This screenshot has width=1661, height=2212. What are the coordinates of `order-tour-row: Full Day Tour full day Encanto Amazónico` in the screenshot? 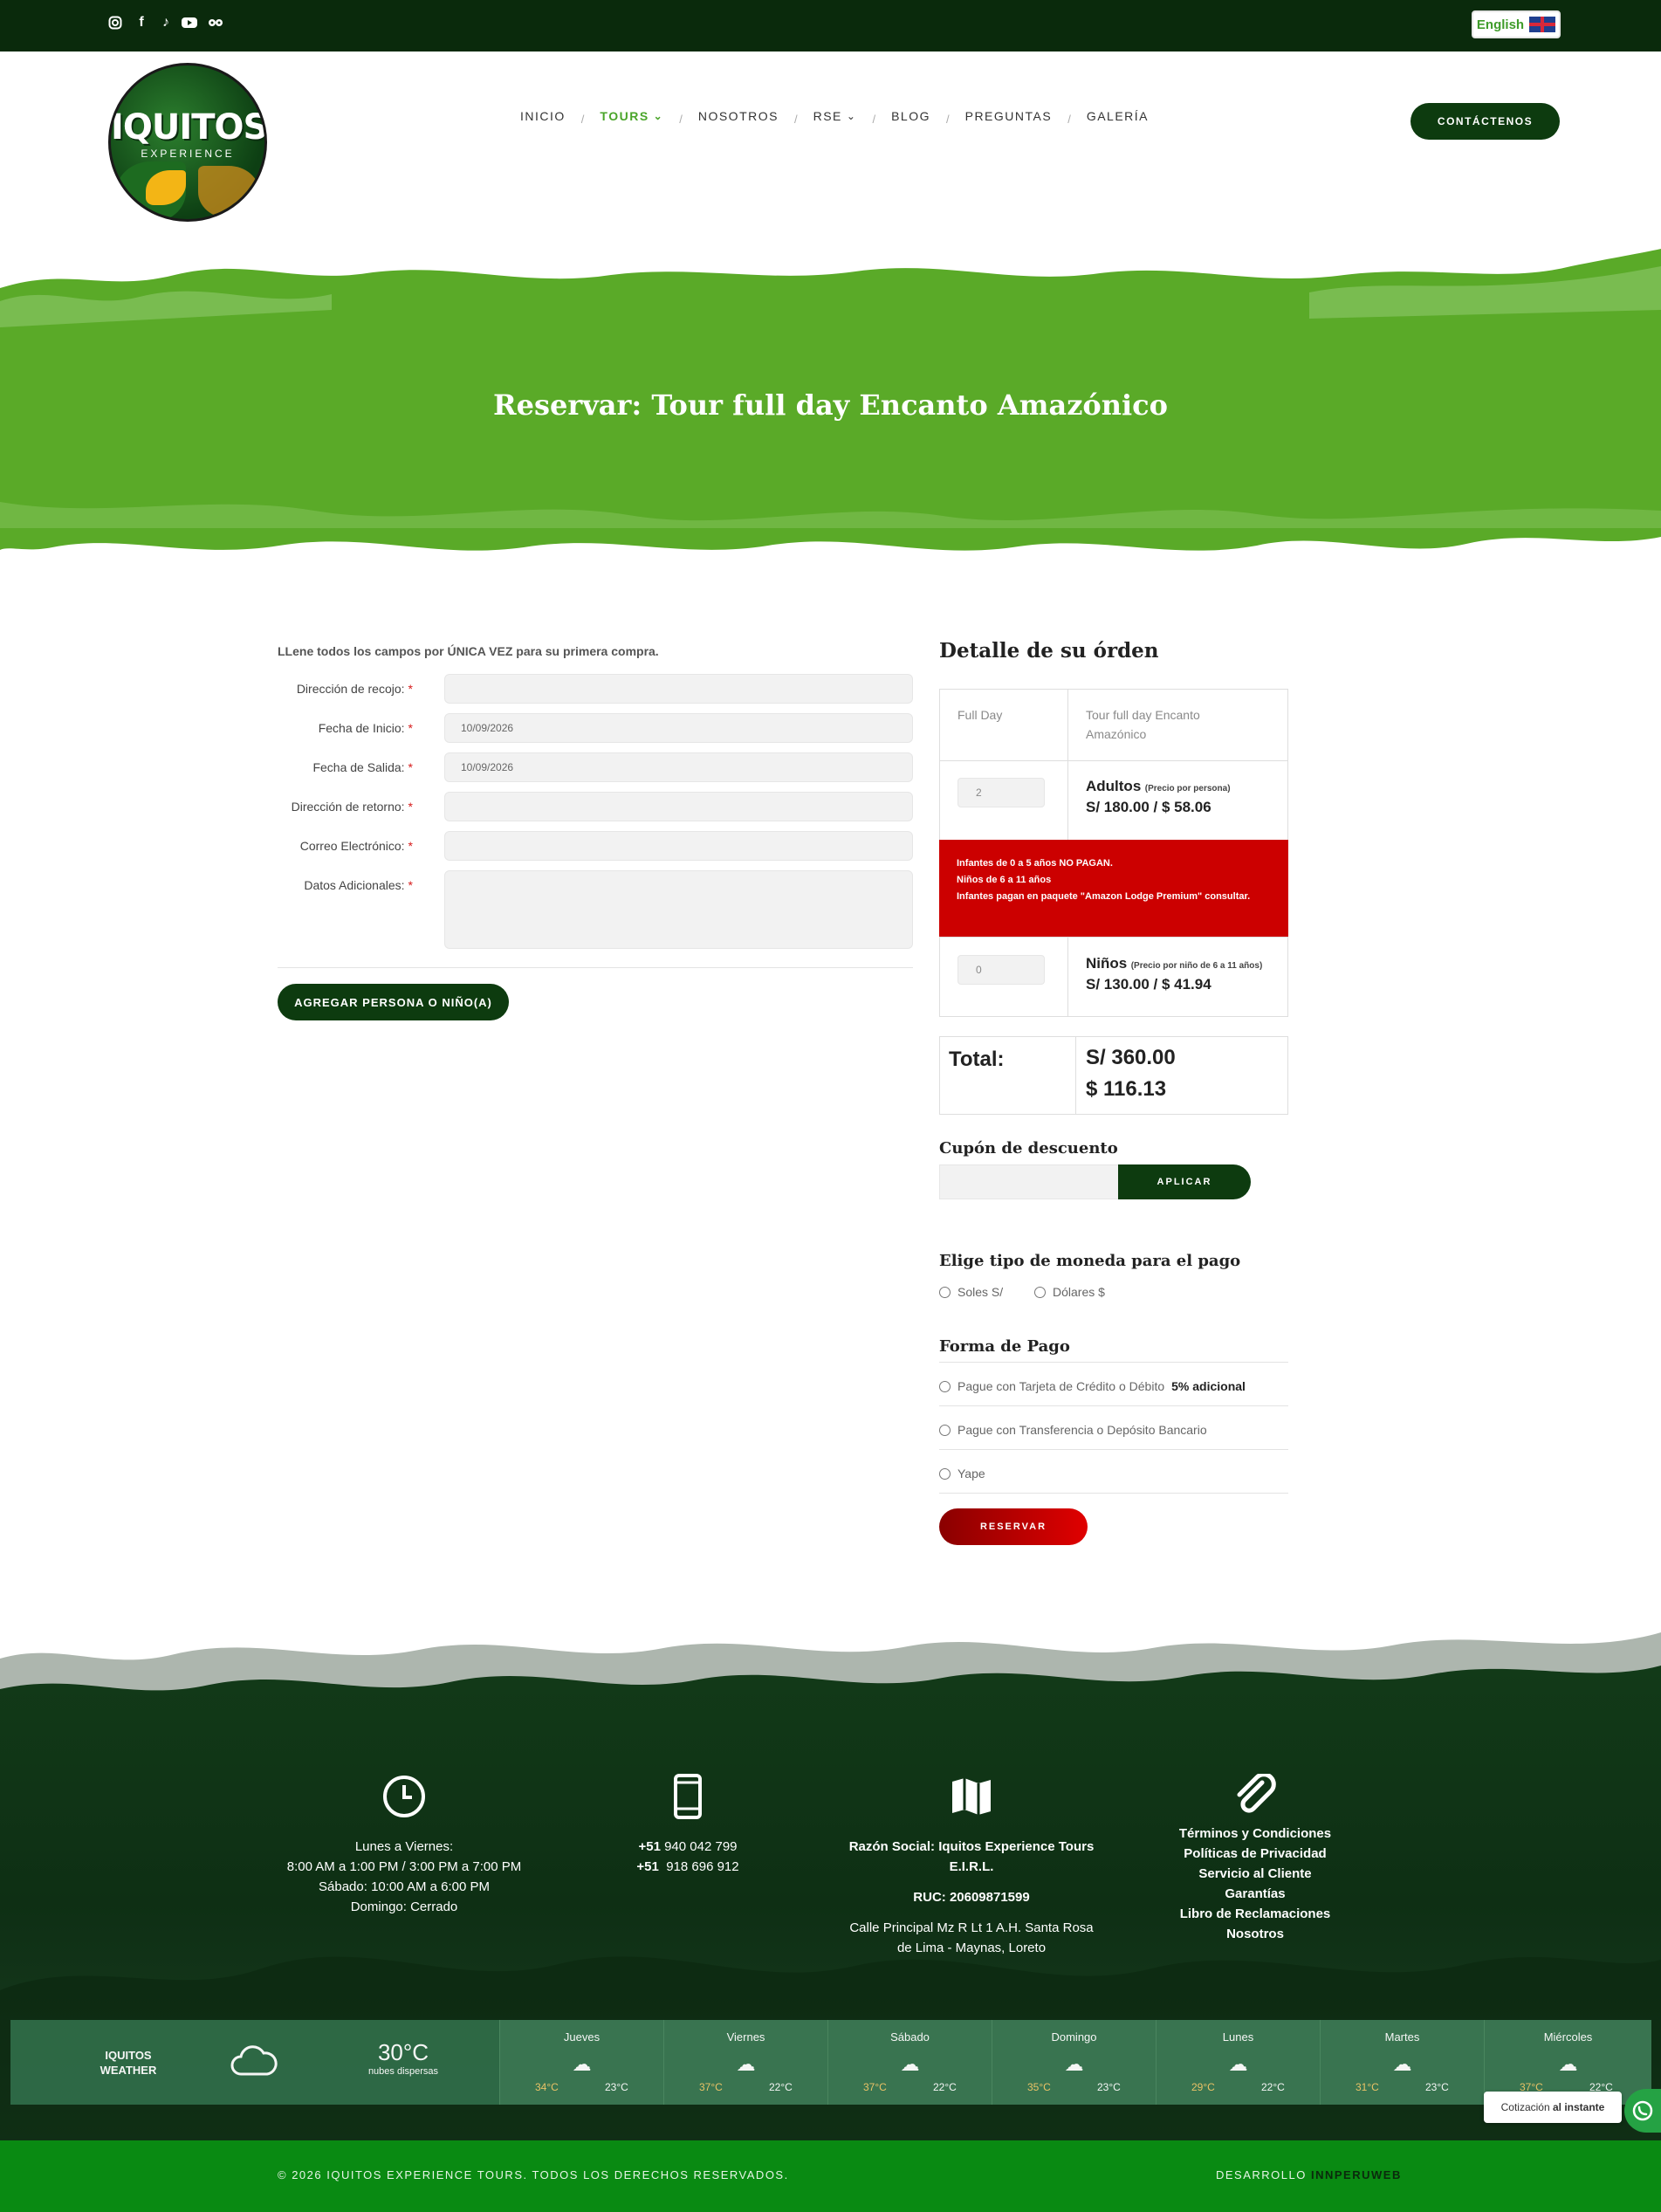 It's located at (1113, 725).